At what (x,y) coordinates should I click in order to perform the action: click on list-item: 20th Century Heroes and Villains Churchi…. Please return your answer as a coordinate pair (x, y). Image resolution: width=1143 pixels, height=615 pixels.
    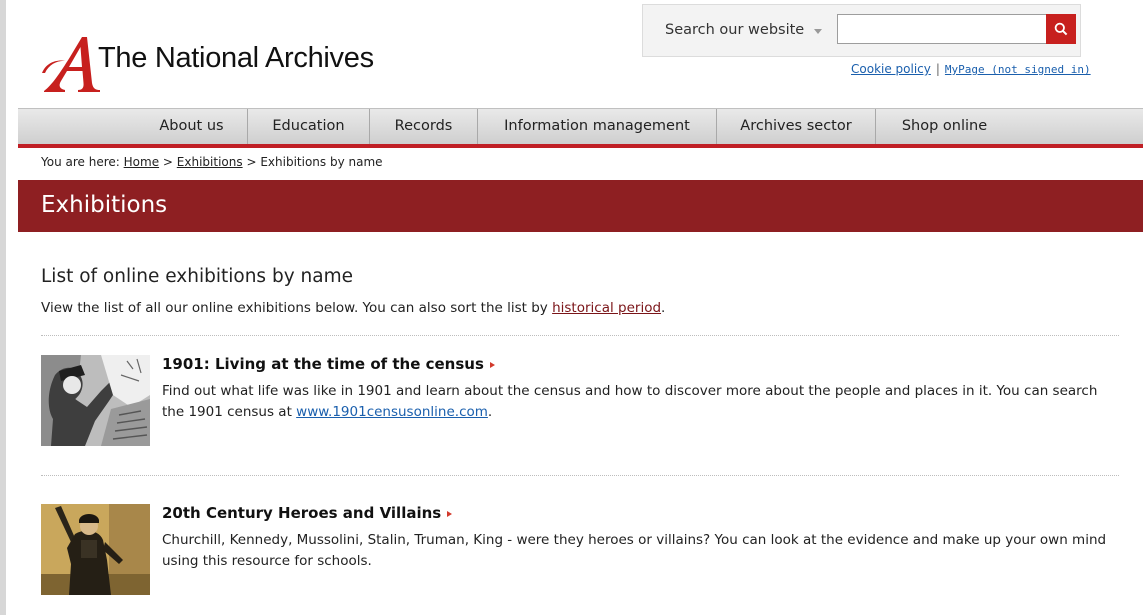
    Looking at the image, I should click on (581, 550).